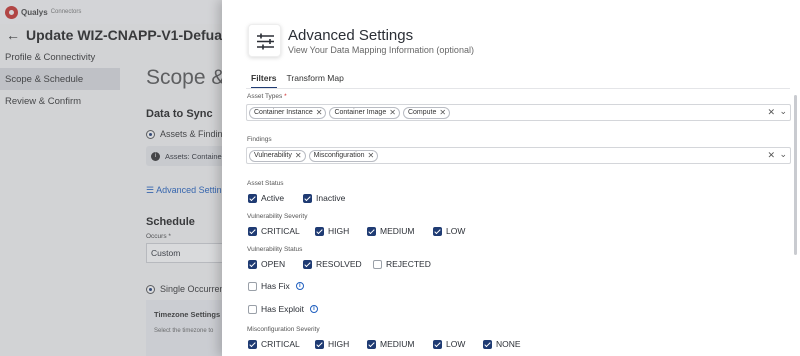 The image size is (800, 356). I want to click on vuln-severity-options: CRITICAL HIGH MEDIUM LOW, so click(356, 231).